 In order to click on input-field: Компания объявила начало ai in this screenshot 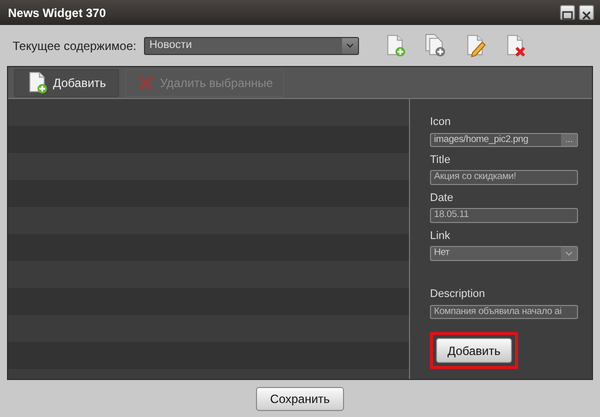, I will do `click(504, 311)`.